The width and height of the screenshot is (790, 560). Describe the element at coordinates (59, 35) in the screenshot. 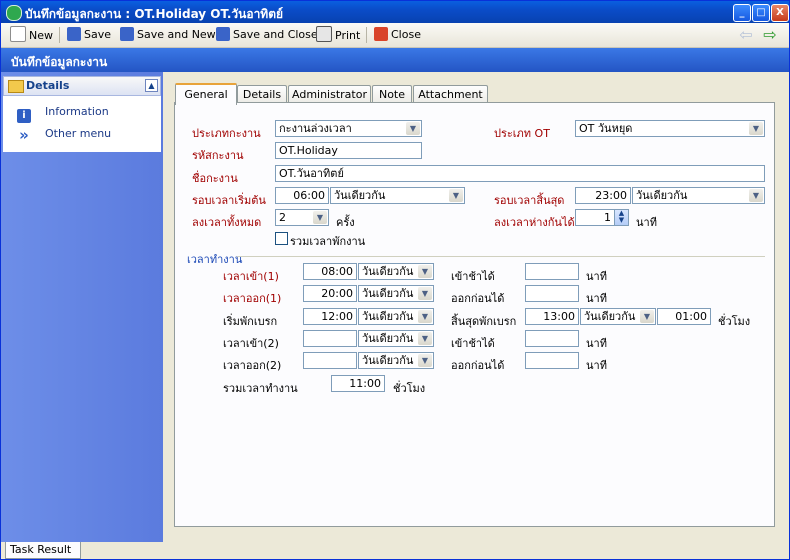

I see `toolbar-separator` at that location.